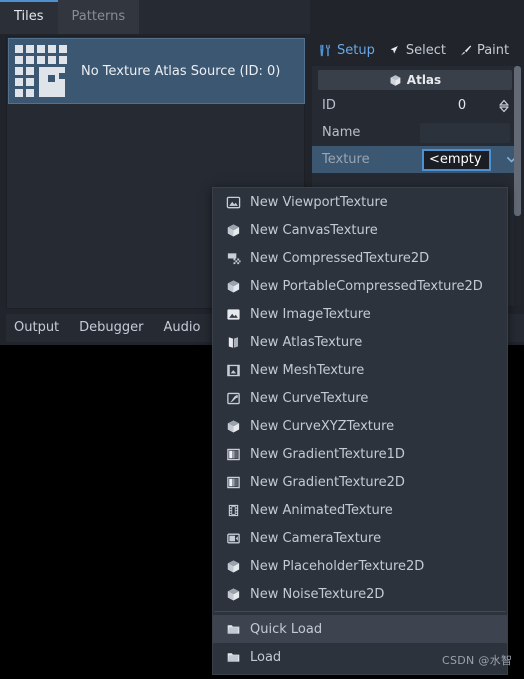 The width and height of the screenshot is (524, 679). Describe the element at coordinates (415, 105) in the screenshot. I see `property-row-id: ID 0` at that location.